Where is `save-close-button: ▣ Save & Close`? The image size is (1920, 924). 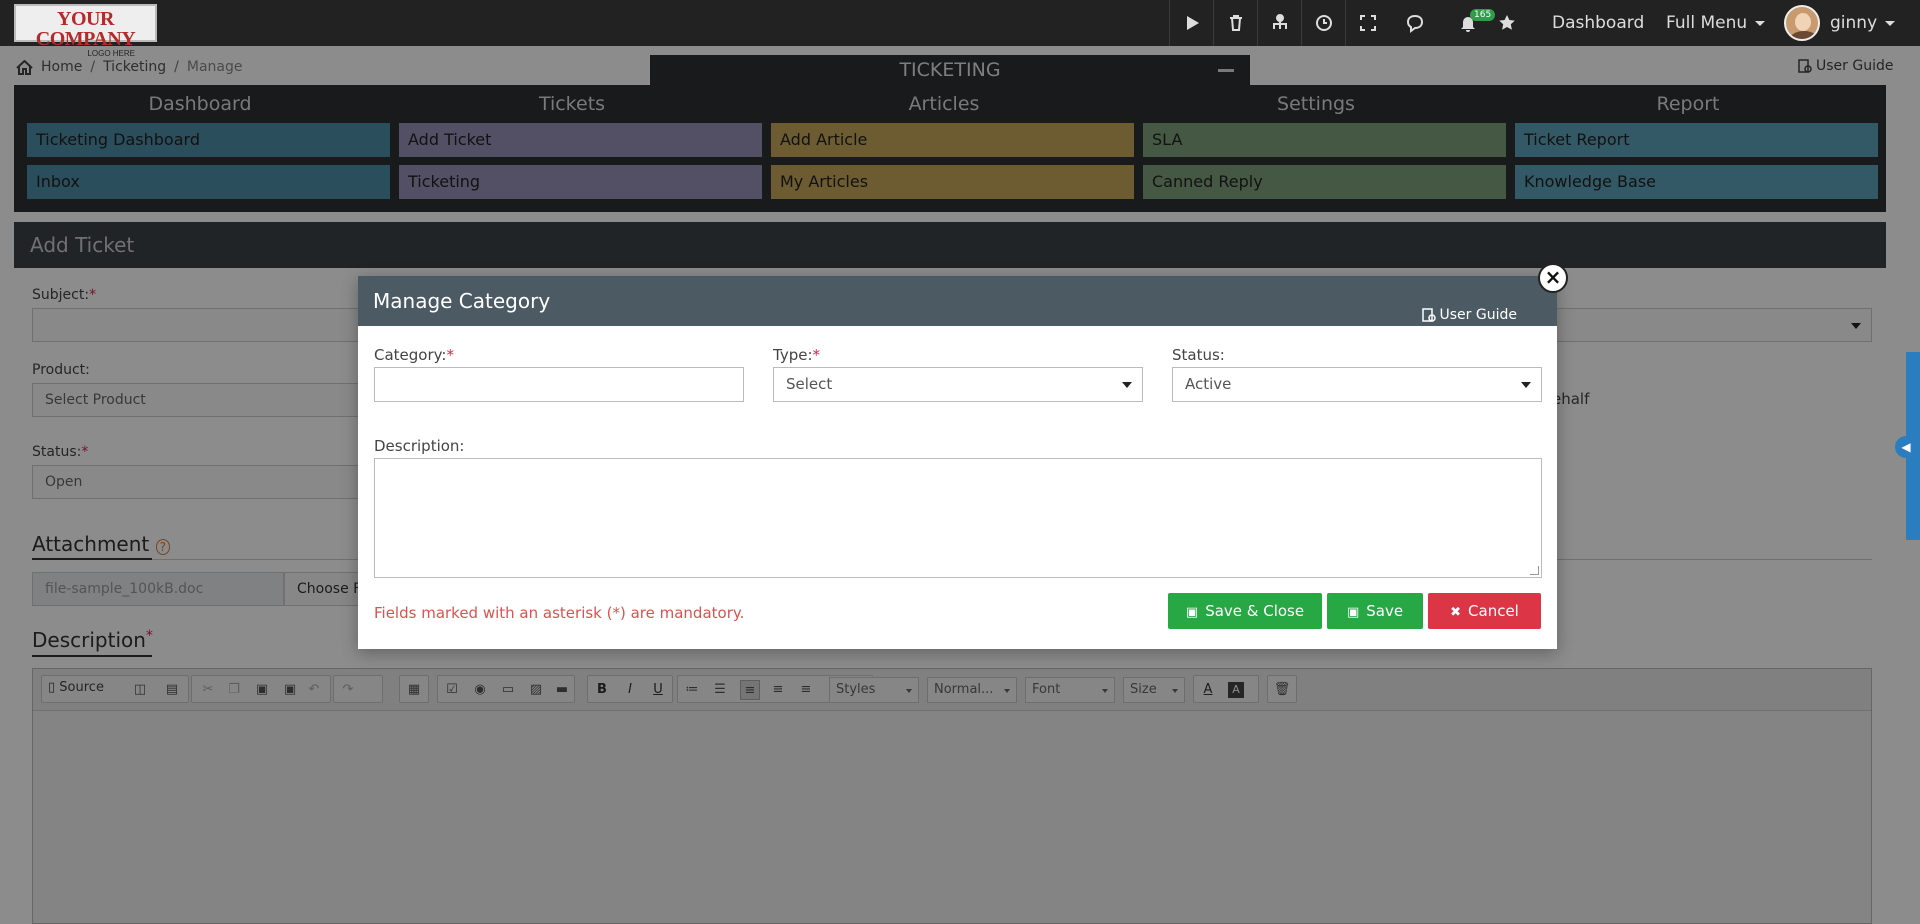 save-close-button: ▣ Save & Close is located at coordinates (1245, 611).